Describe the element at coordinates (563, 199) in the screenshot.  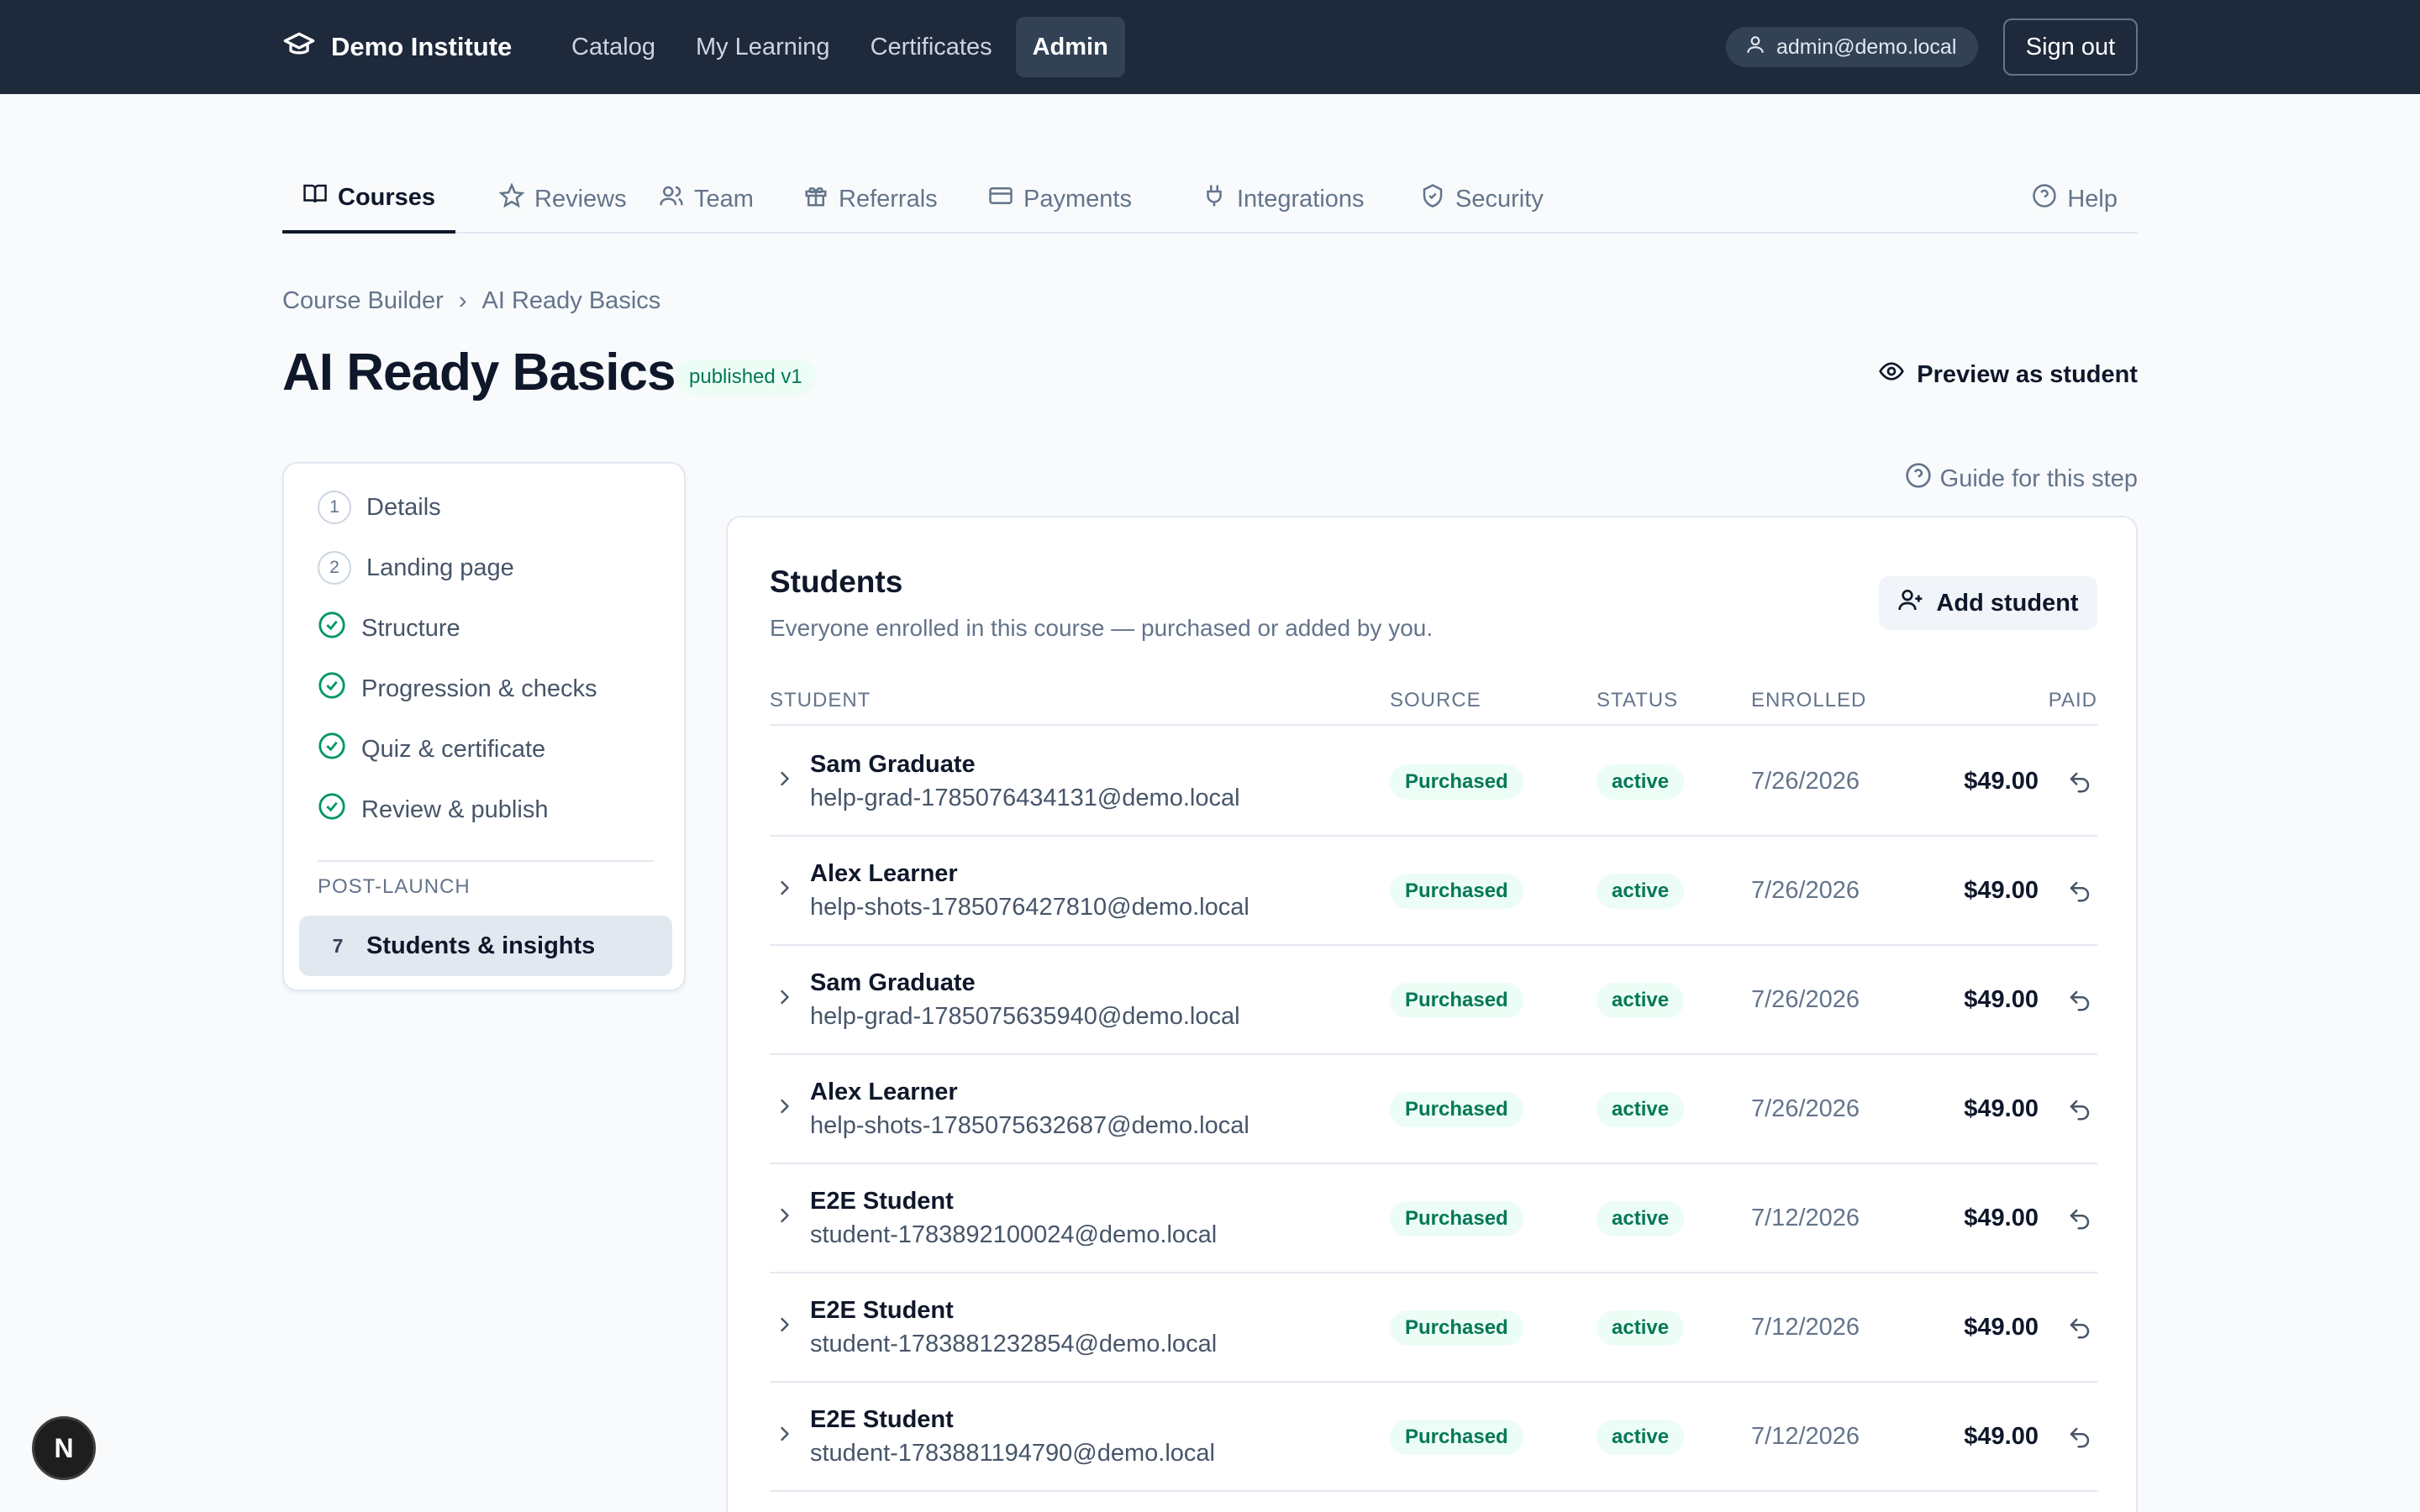
I see `tab-reviews: Reviews` at that location.